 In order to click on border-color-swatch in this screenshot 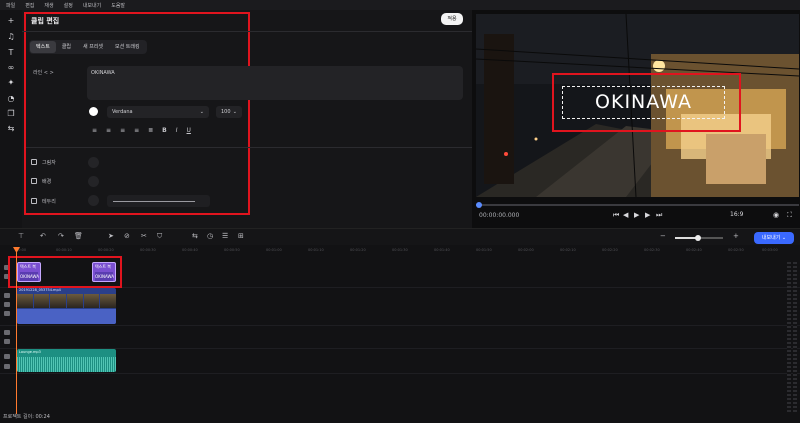, I will do `click(93, 200)`.